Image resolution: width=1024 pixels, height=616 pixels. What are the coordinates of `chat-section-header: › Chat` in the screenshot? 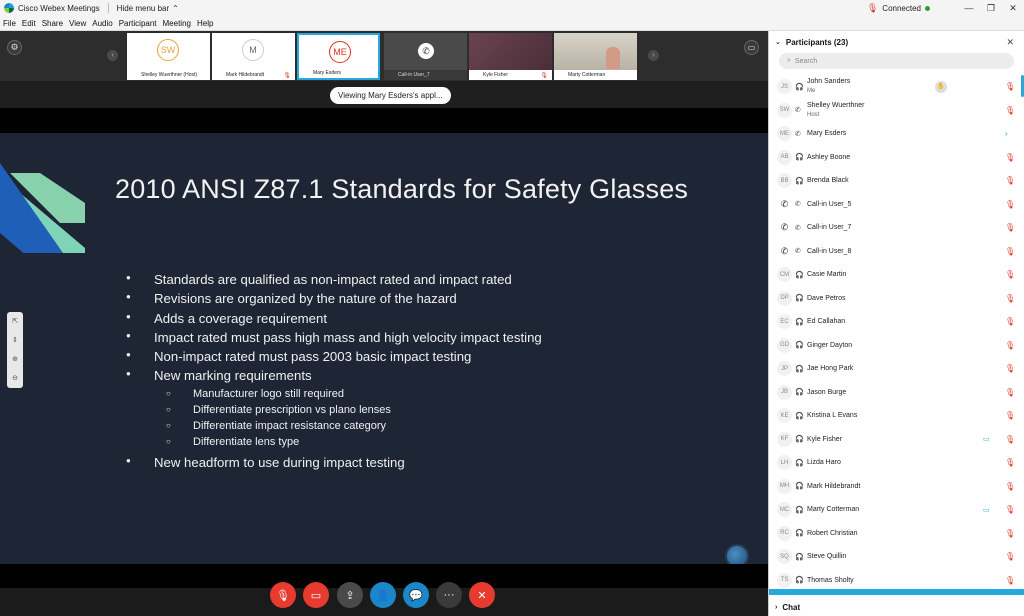 It's located at (896, 607).